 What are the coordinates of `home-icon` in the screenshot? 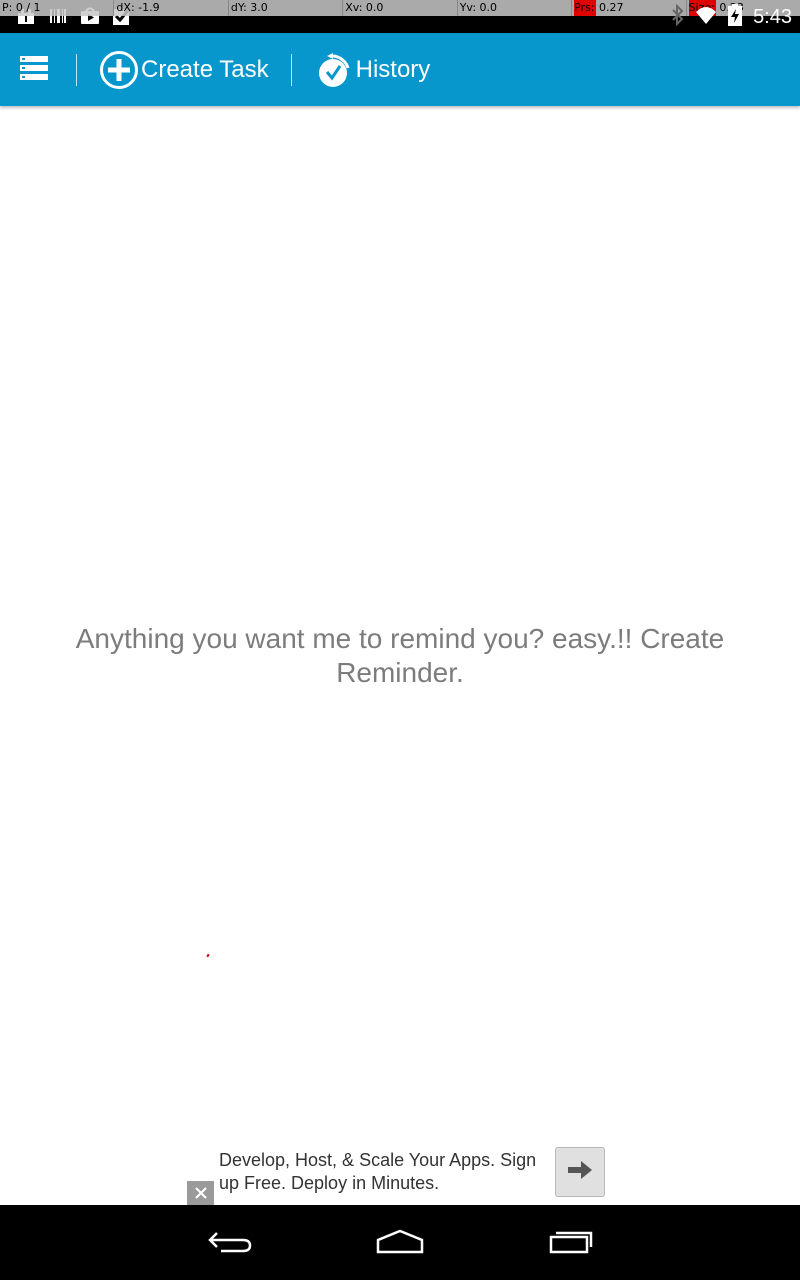 It's located at (400, 1243).